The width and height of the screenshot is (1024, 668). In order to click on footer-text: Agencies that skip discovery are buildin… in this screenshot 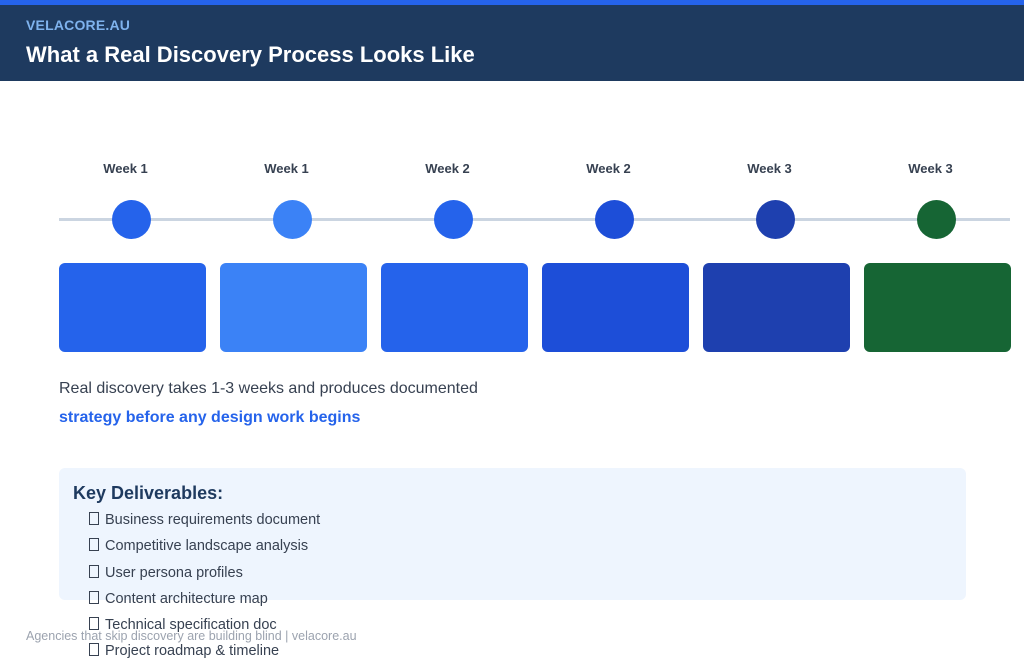, I will do `click(191, 636)`.